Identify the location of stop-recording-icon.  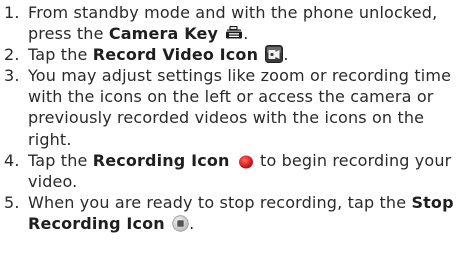
(180, 223).